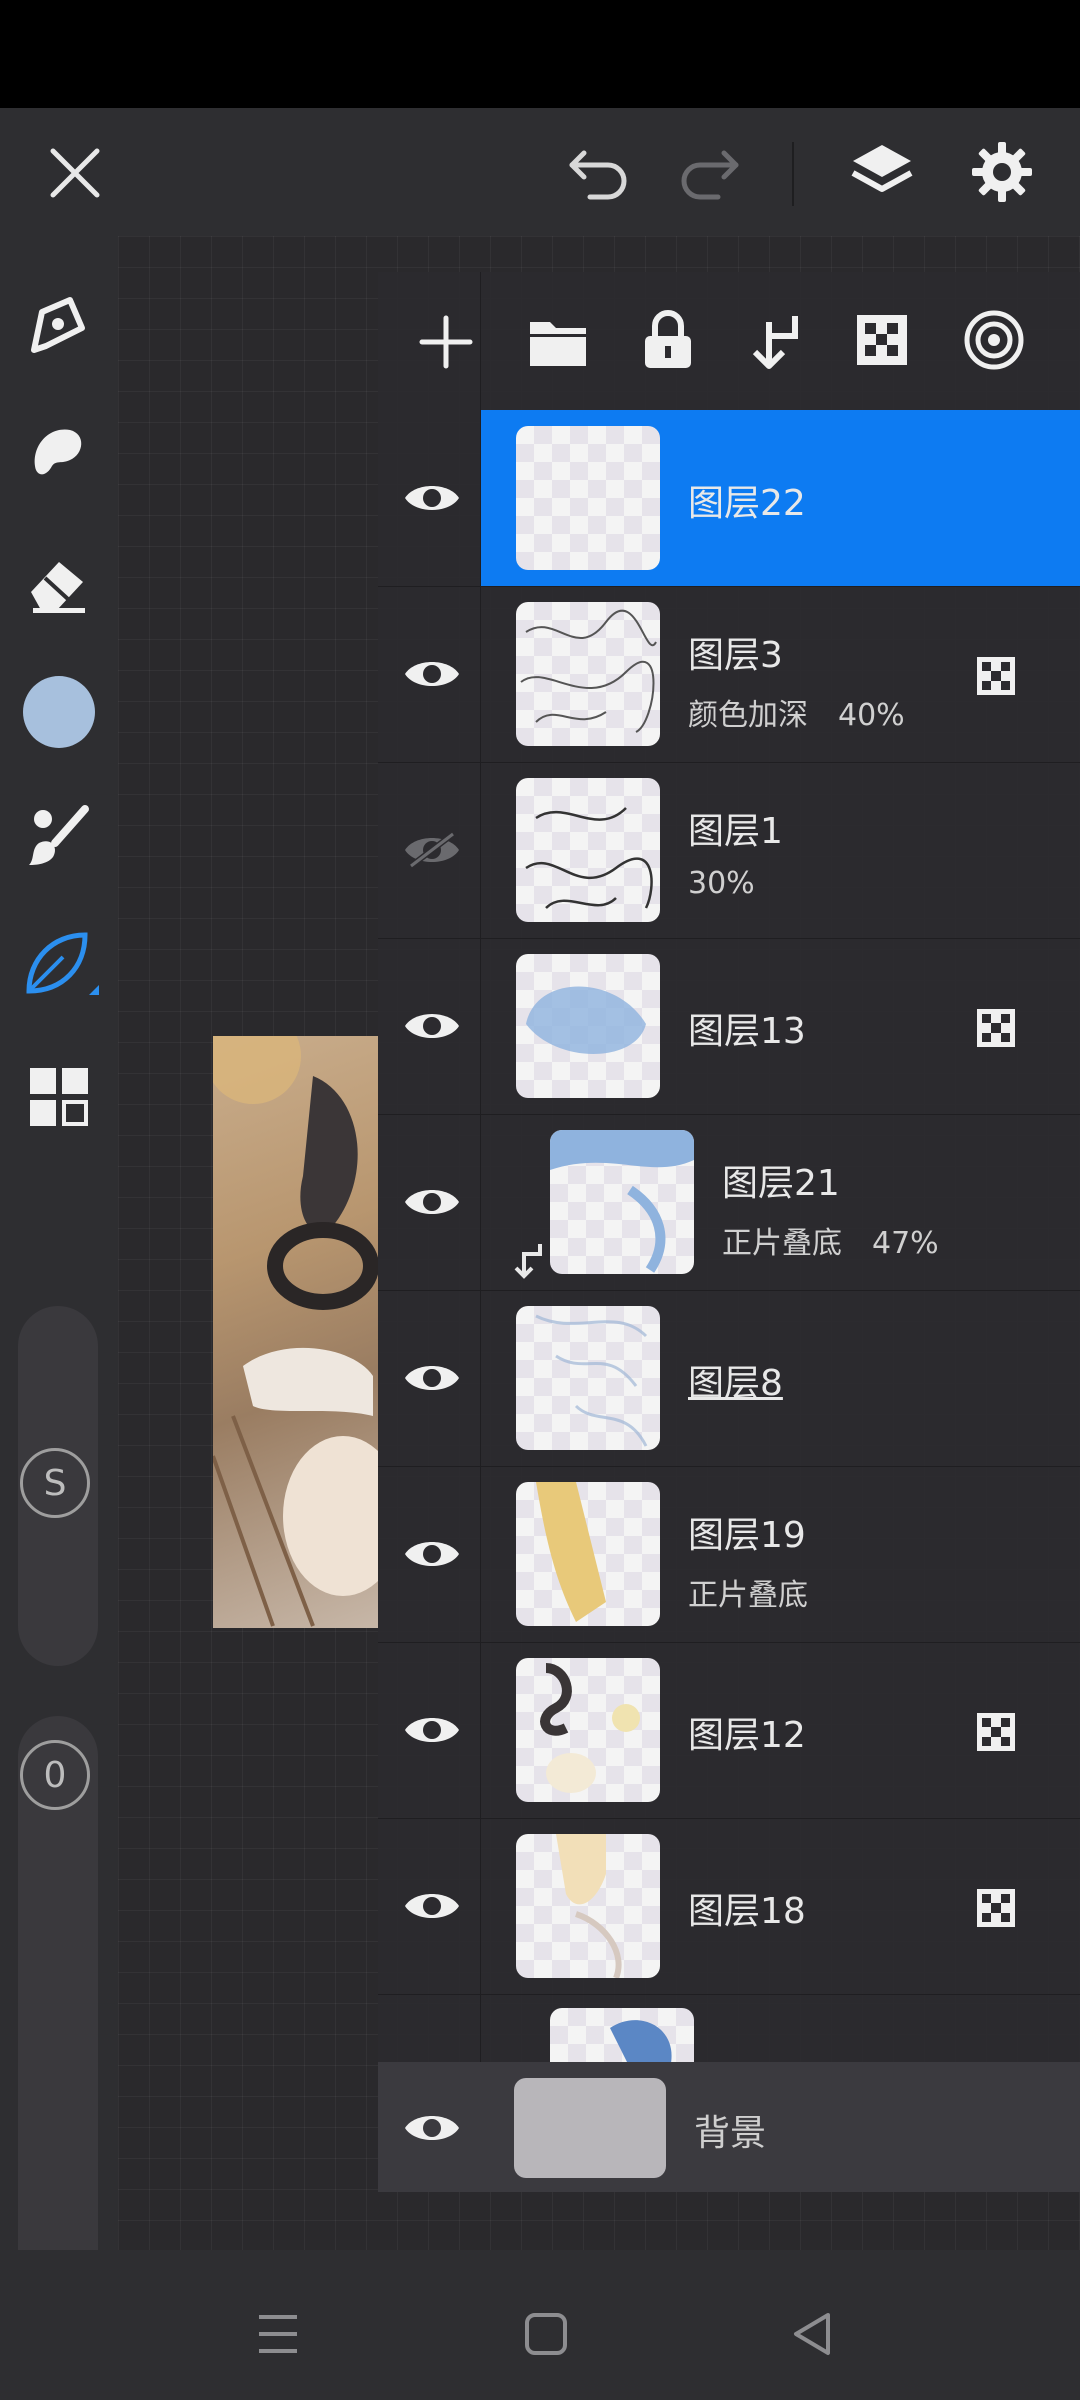  I want to click on pen-icon, so click(58, 324).